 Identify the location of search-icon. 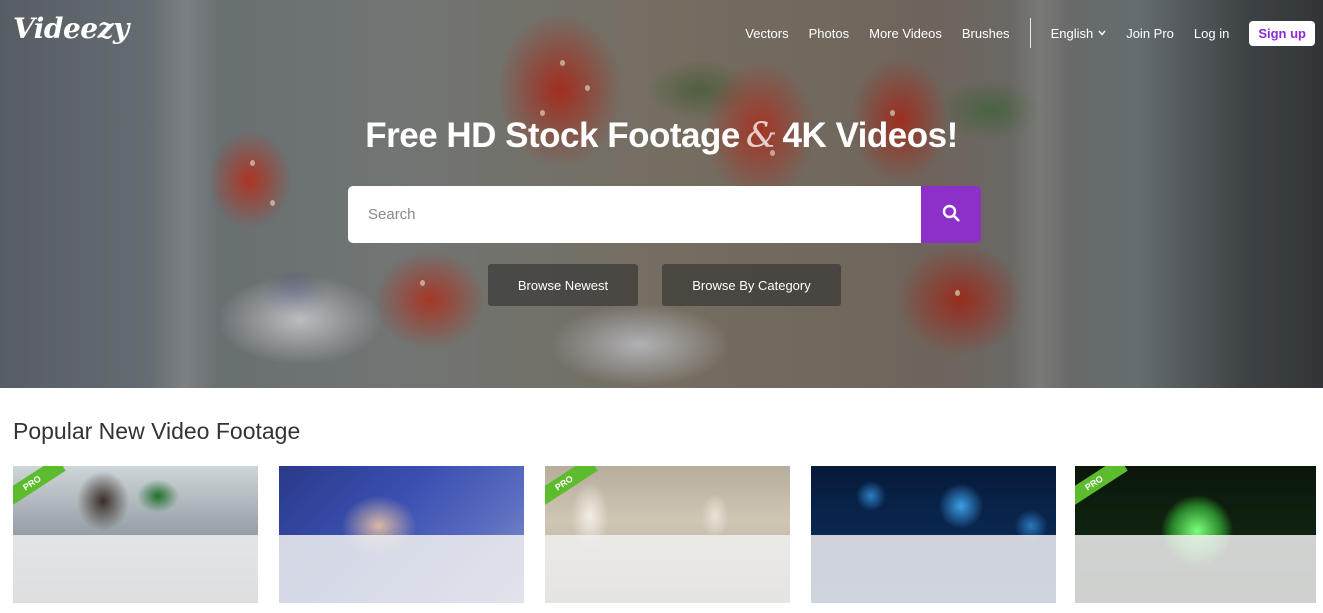
(951, 214).